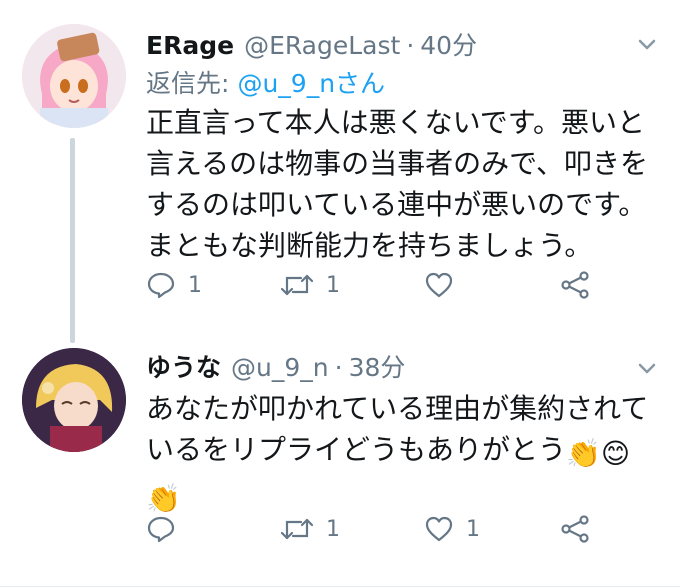  I want to click on thread-line, so click(72, 240).